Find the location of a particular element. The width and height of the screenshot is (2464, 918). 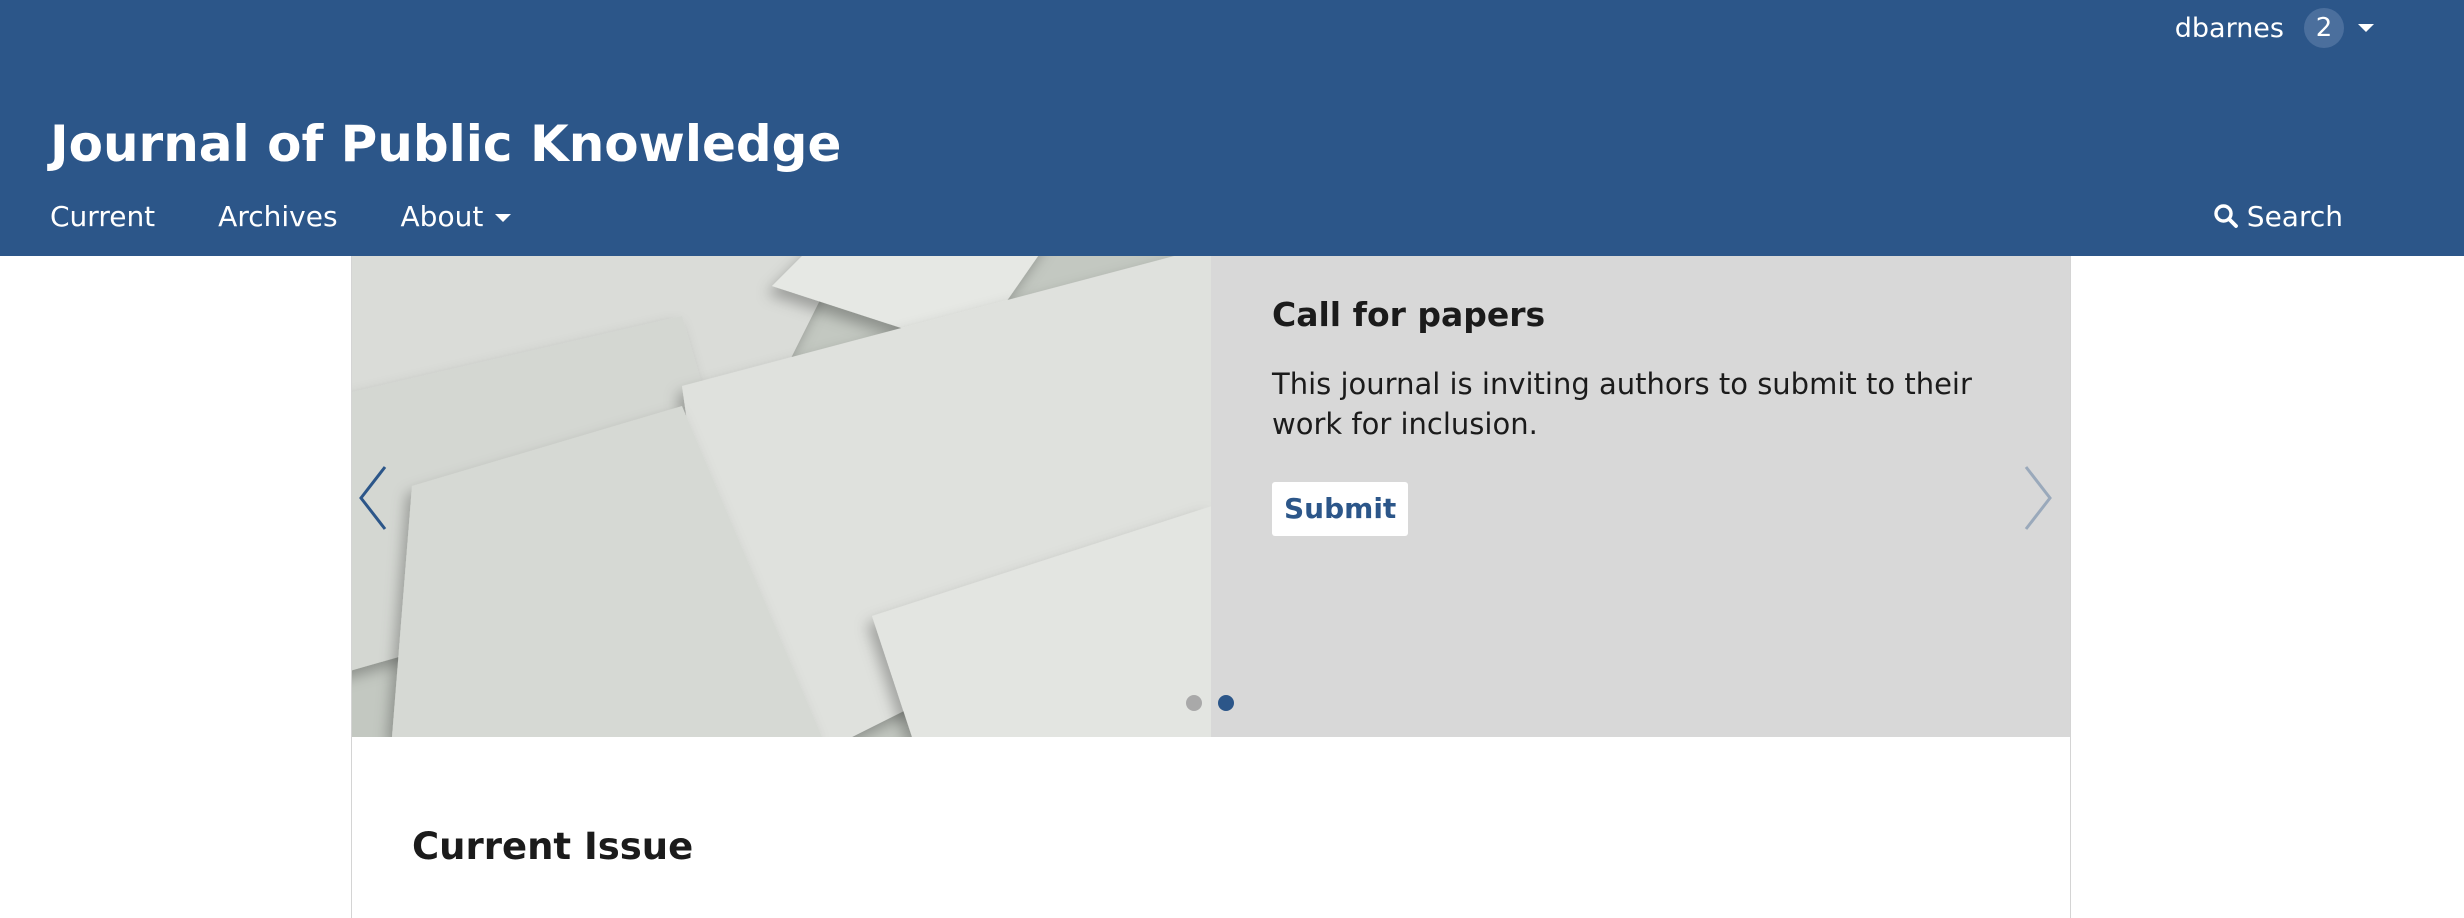

chevron-right-icon is located at coordinates (2038, 498).